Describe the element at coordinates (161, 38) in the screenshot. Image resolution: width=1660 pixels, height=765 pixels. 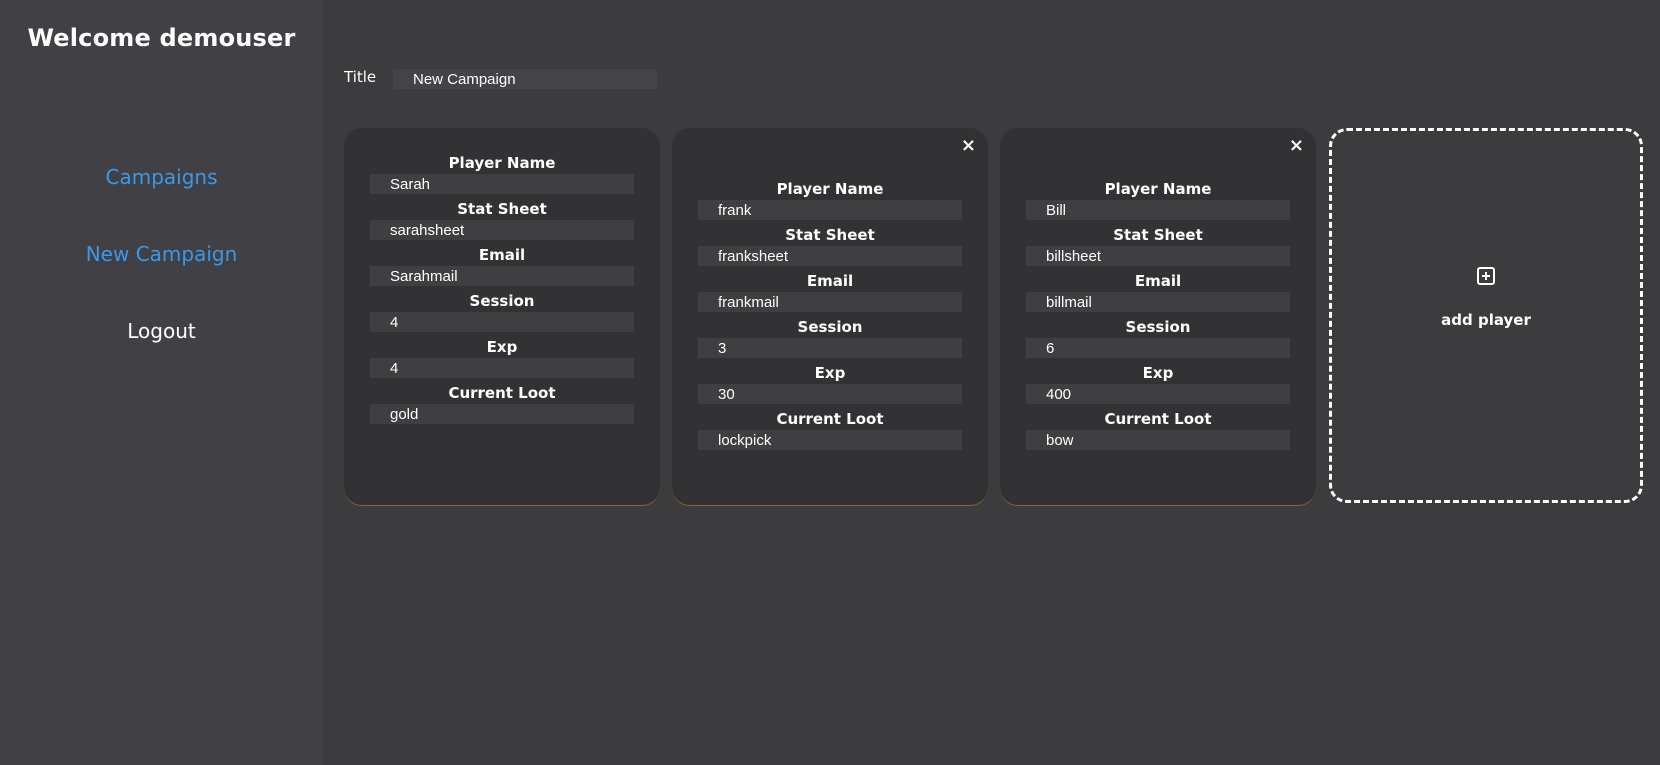
I see `welcome-heading: Welcome demouser` at that location.